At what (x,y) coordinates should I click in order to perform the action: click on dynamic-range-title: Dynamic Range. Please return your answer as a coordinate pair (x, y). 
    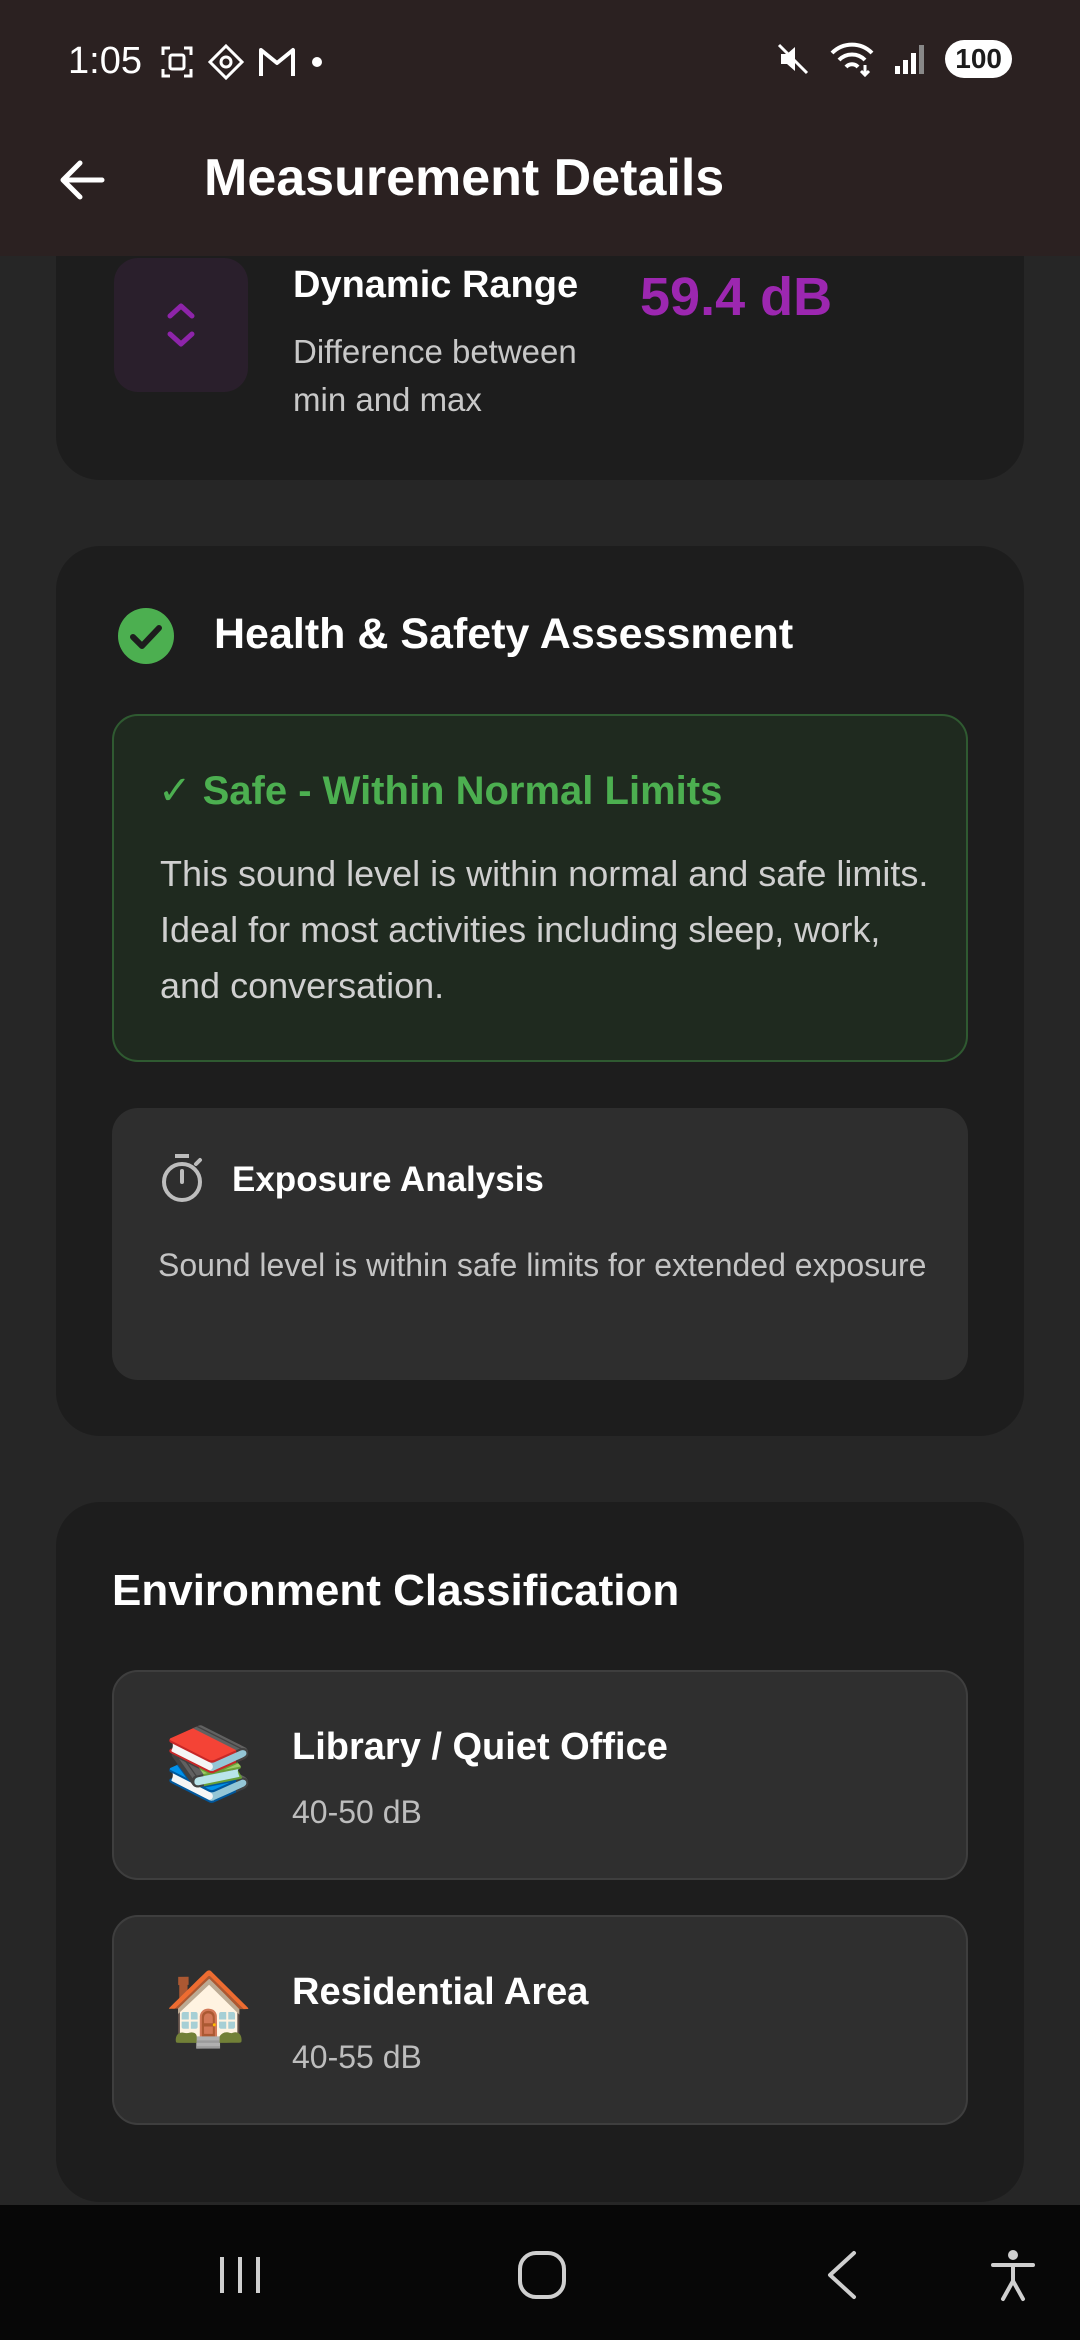
    Looking at the image, I should click on (436, 285).